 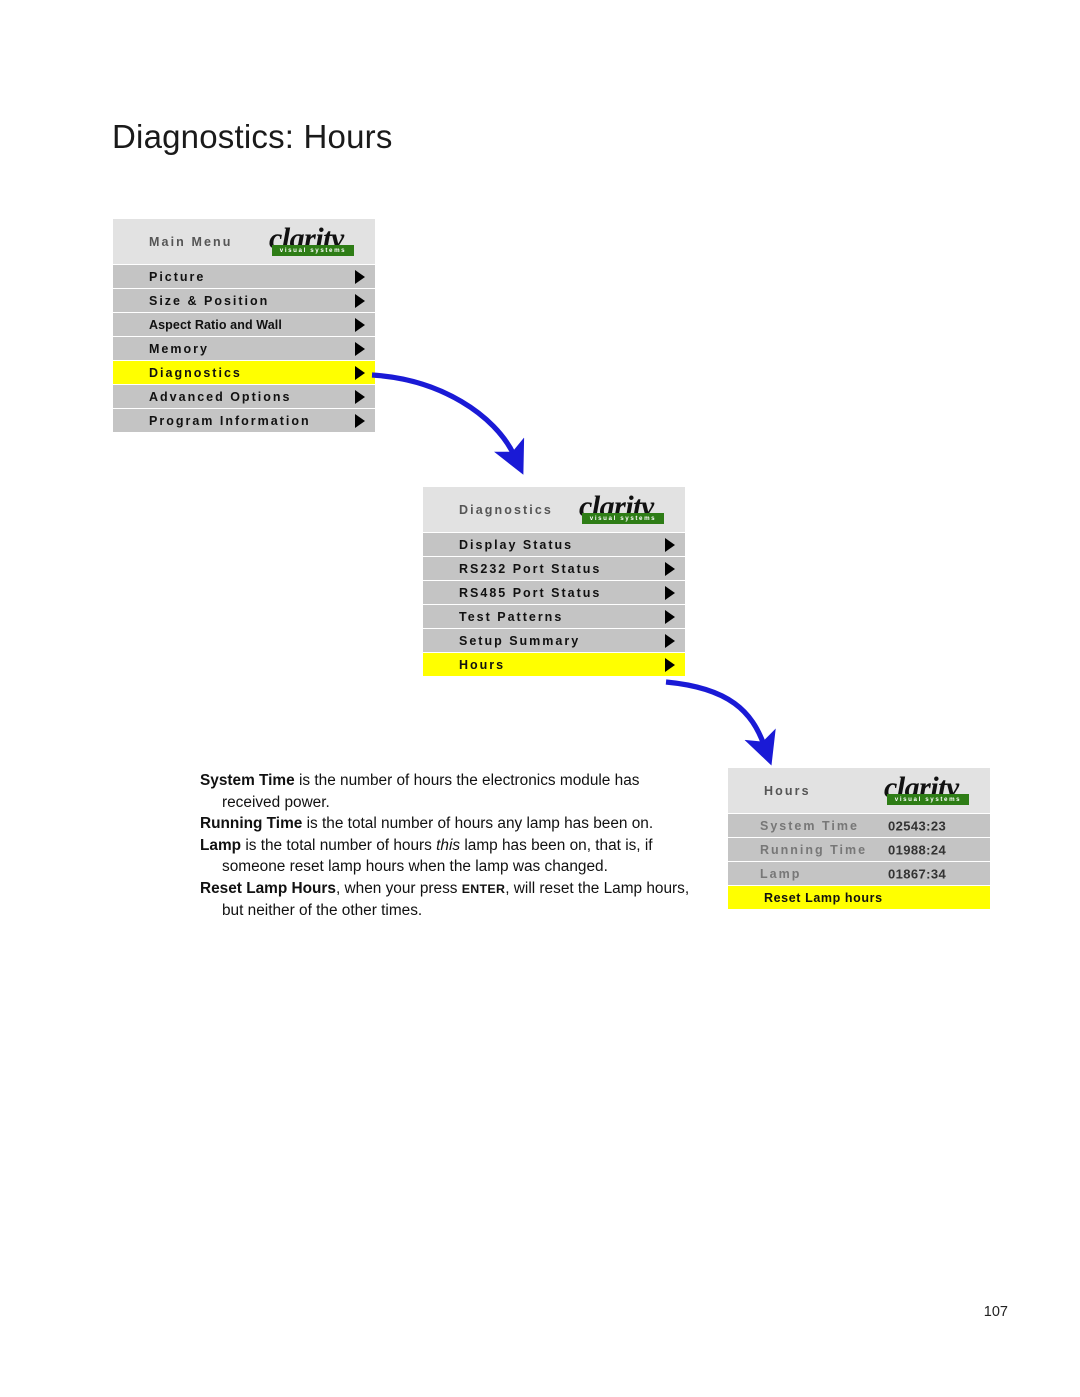 I want to click on body-text-segment: , when your press, so click(x=398, y=888).